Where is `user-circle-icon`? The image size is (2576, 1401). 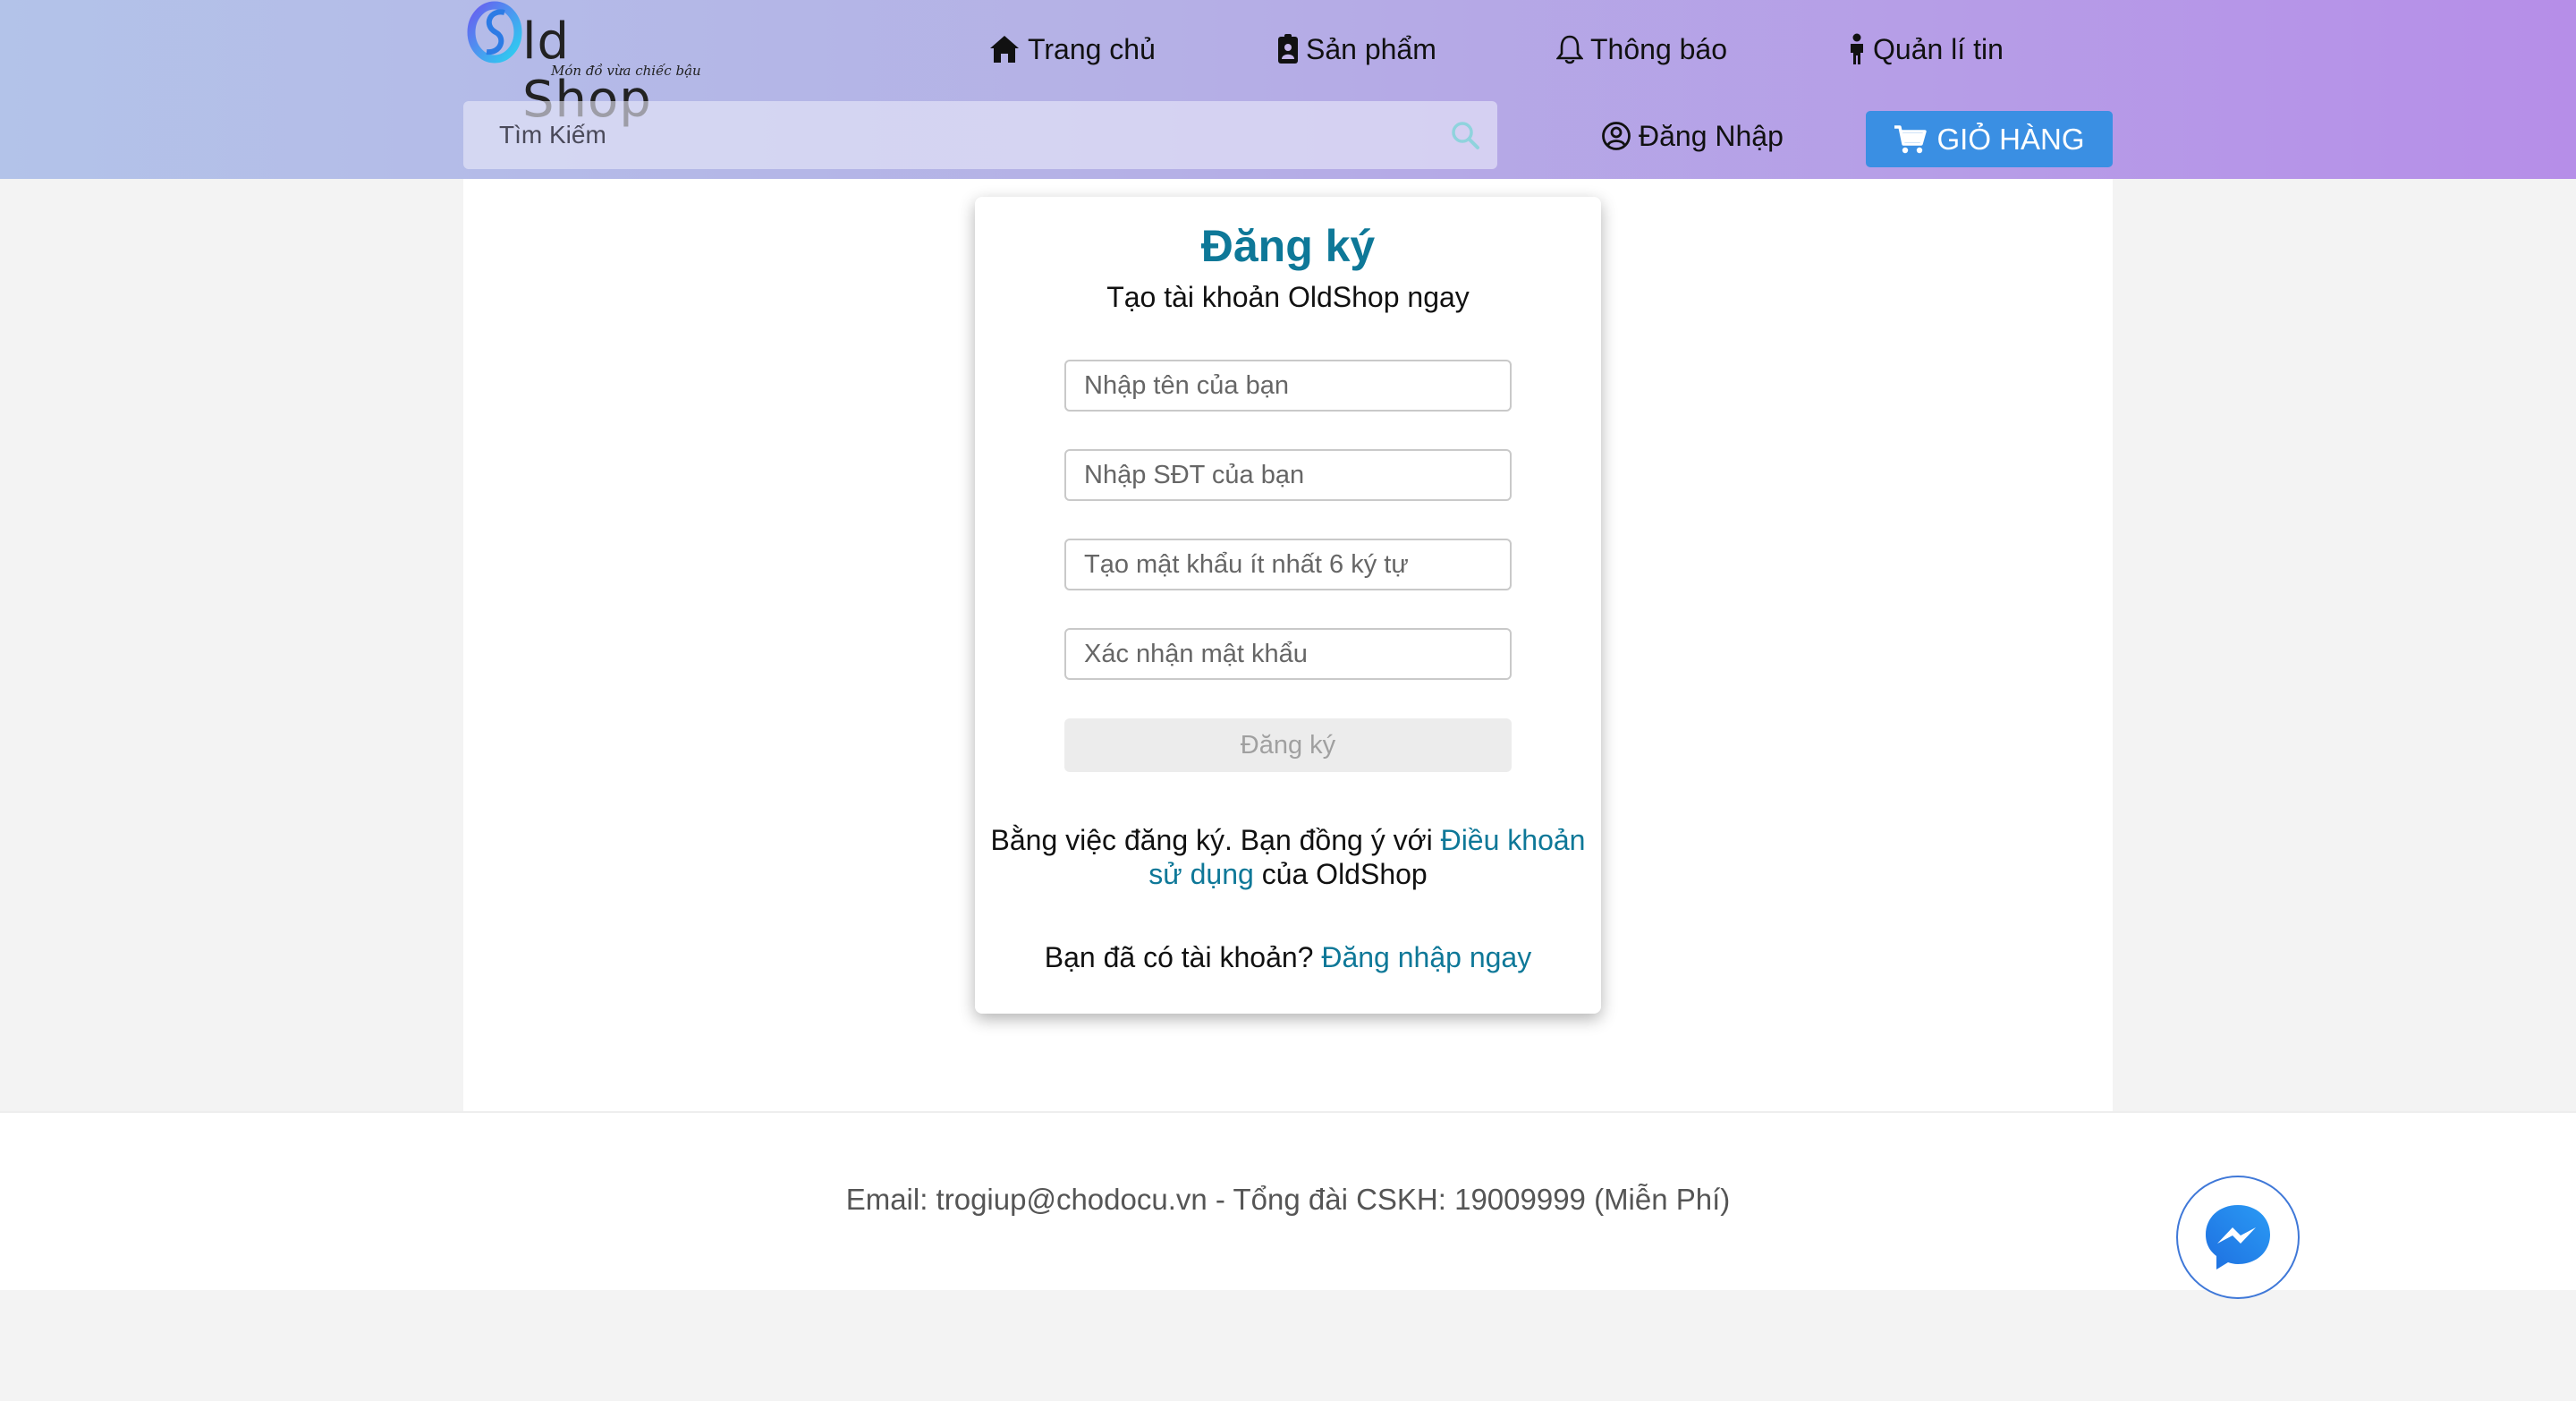 user-circle-icon is located at coordinates (1616, 136).